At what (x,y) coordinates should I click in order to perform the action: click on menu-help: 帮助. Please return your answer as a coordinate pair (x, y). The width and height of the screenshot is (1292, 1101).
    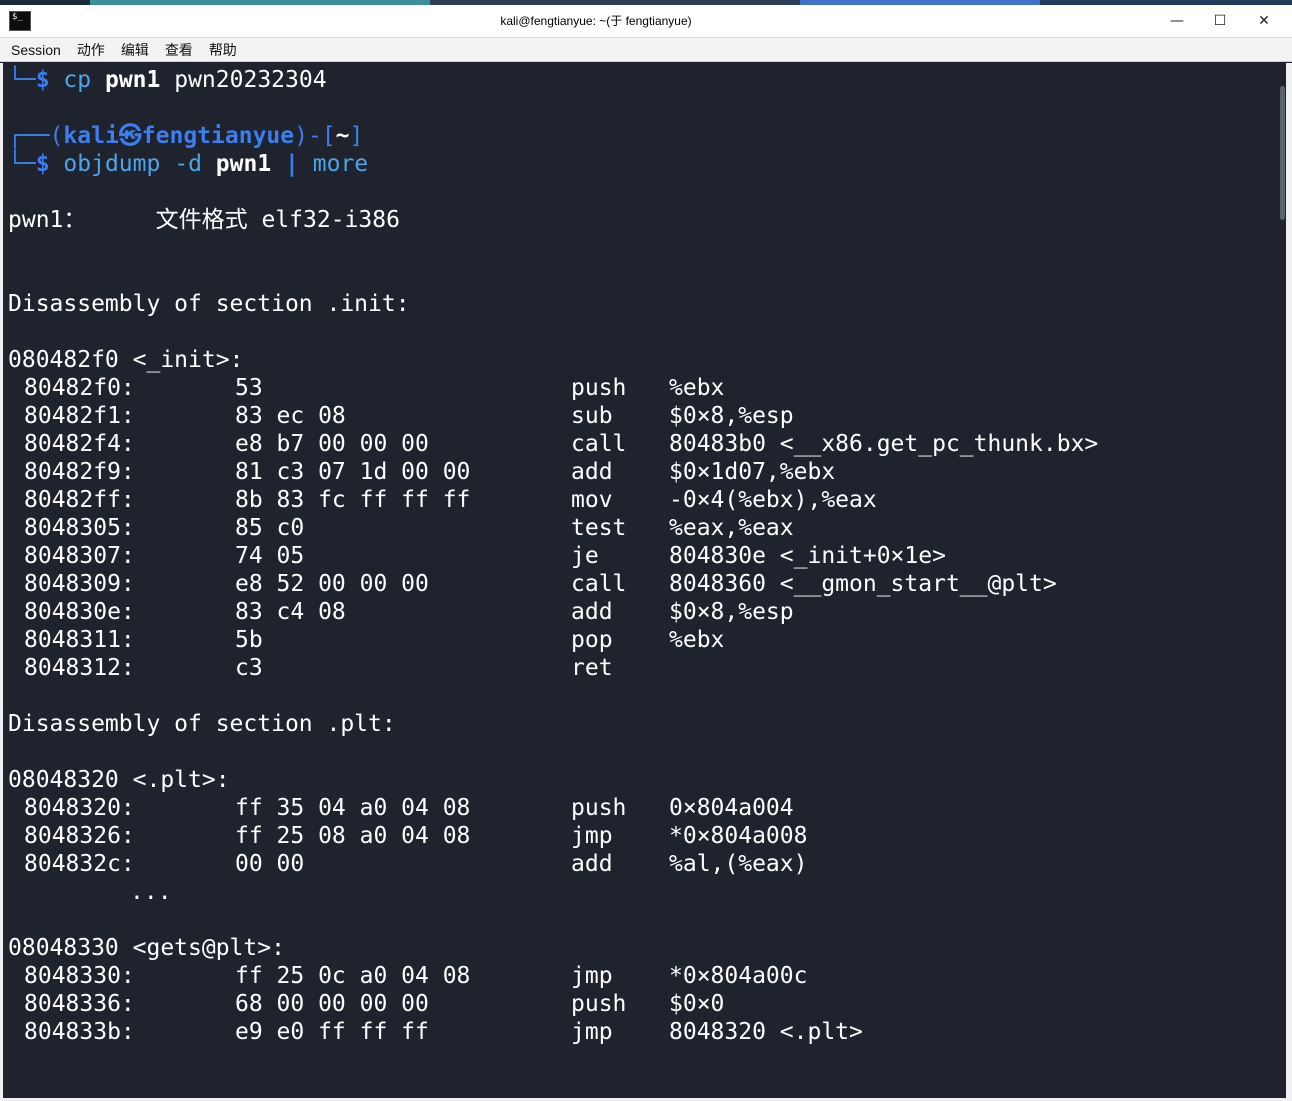
    Looking at the image, I should click on (223, 50).